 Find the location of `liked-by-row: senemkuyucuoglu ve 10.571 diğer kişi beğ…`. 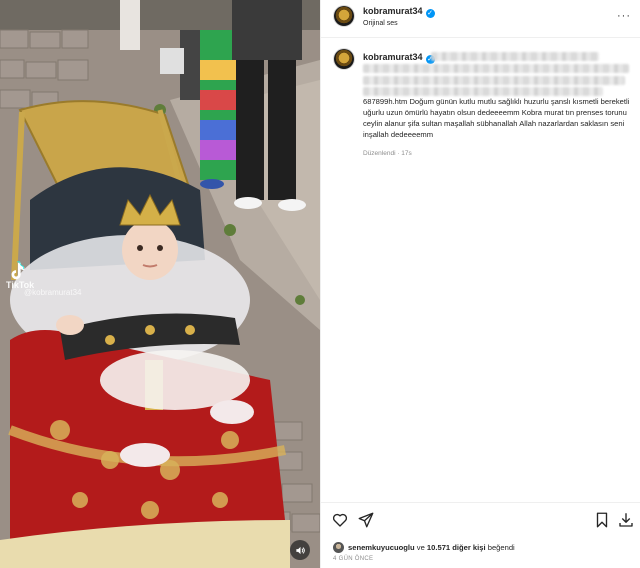

liked-by-row: senemkuyucuoglu ve 10.571 diğer kişi beğ… is located at coordinates (424, 547).